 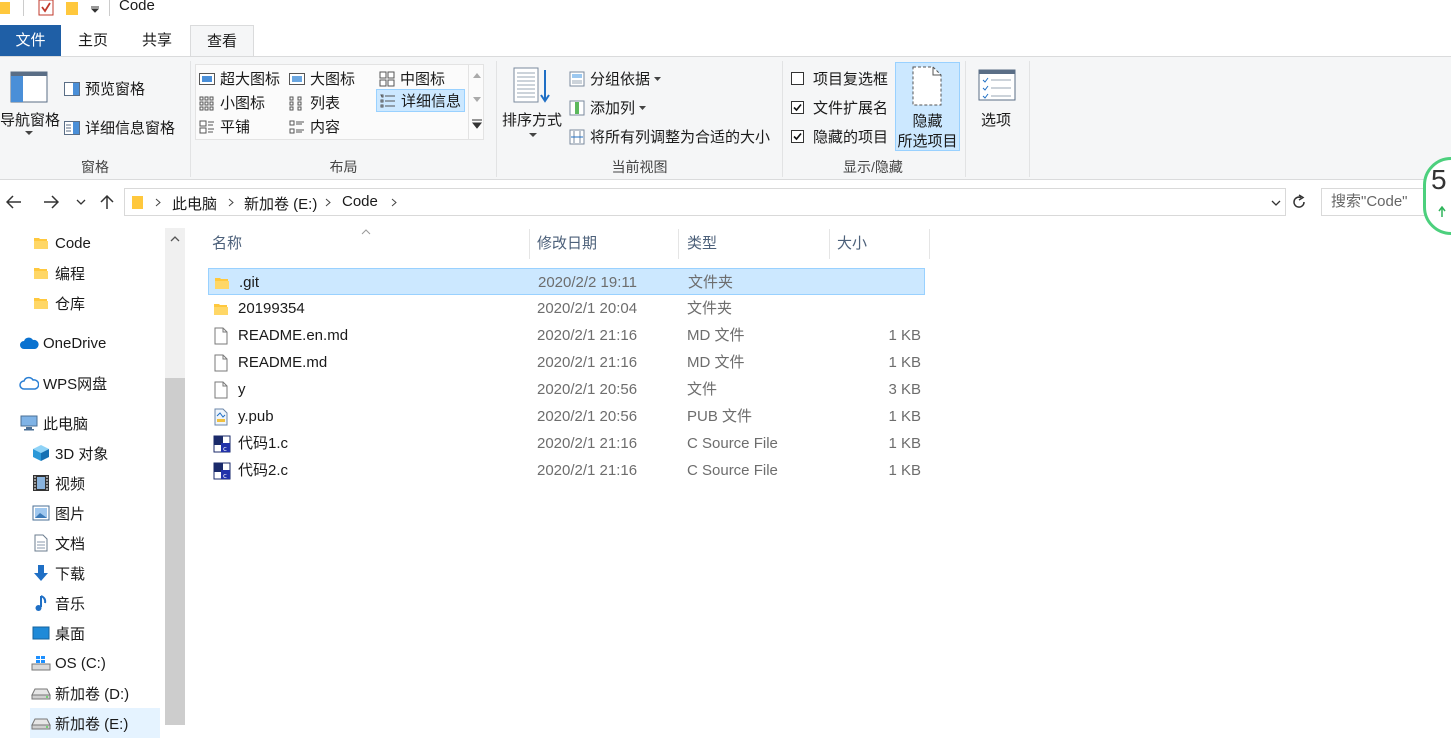 I want to click on preview-pane-button: 预览窗格, so click(x=104, y=88).